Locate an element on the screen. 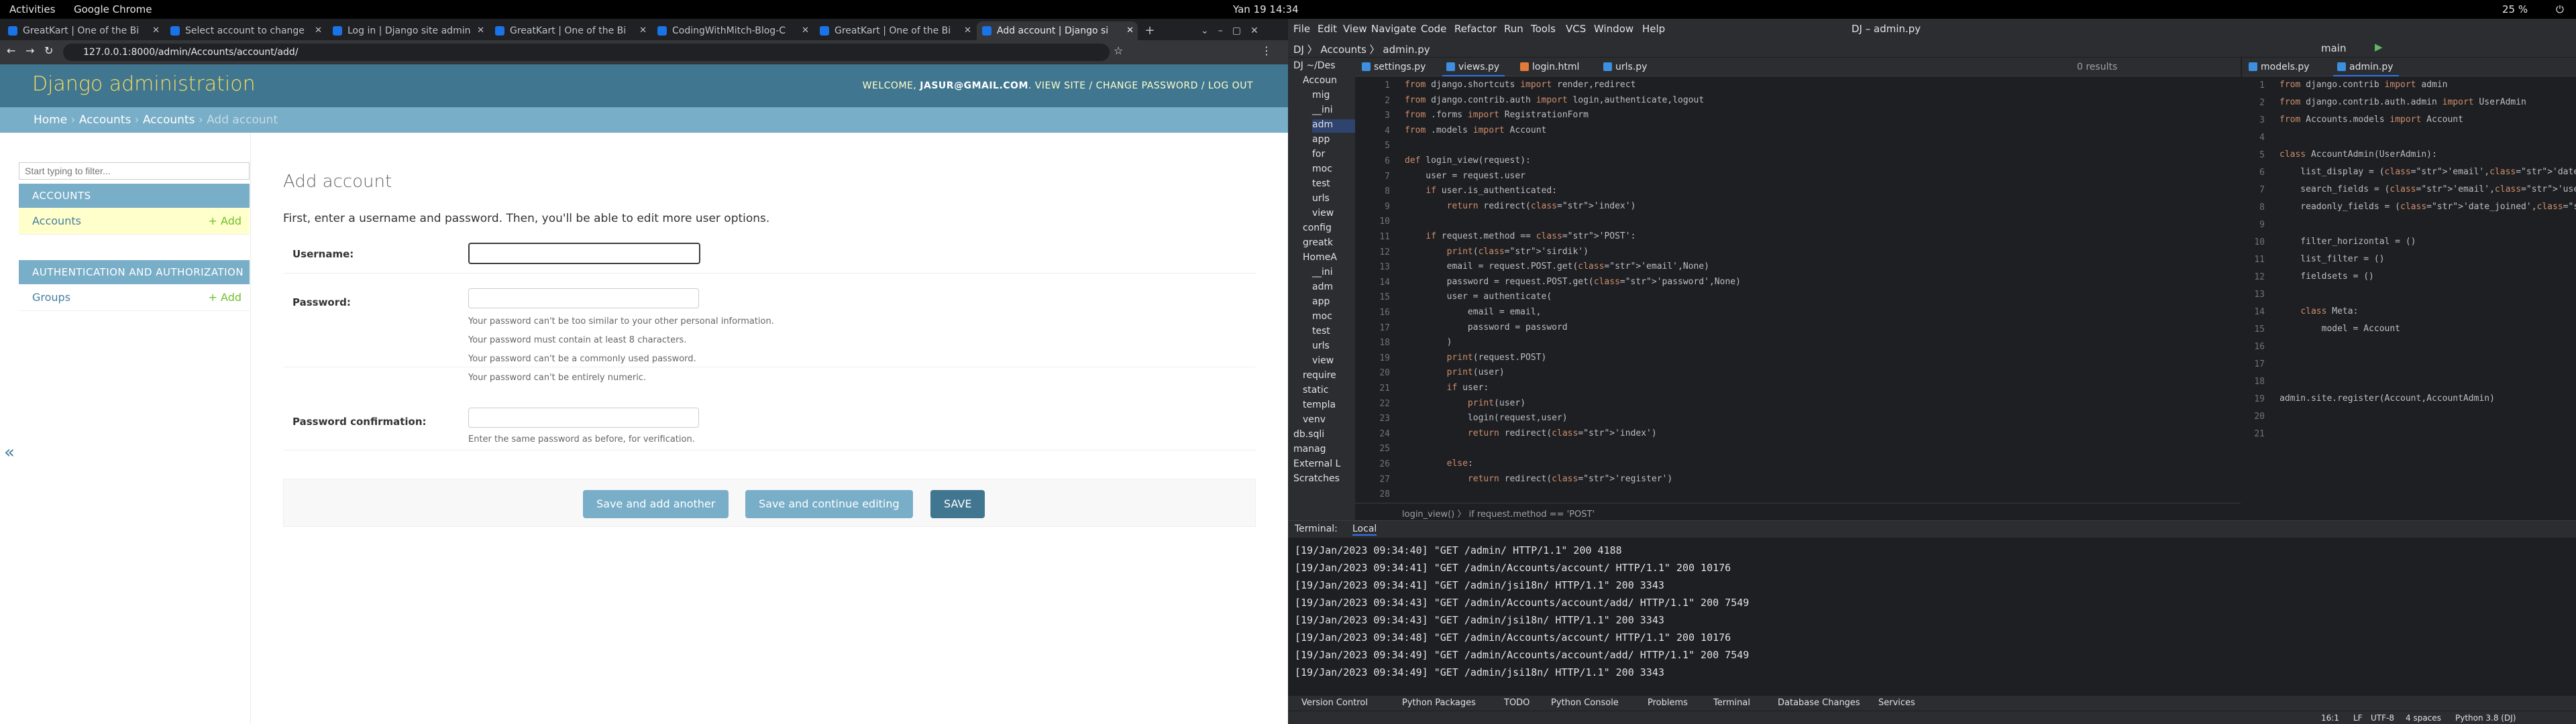 The width and height of the screenshot is (2576, 724). save-button: SAVE is located at coordinates (957, 504).